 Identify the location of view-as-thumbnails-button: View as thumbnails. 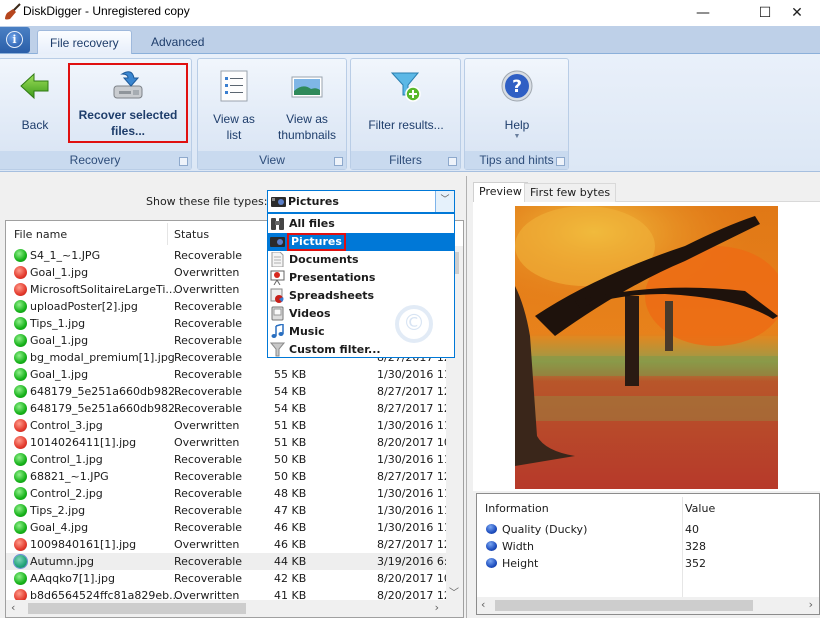
(307, 105).